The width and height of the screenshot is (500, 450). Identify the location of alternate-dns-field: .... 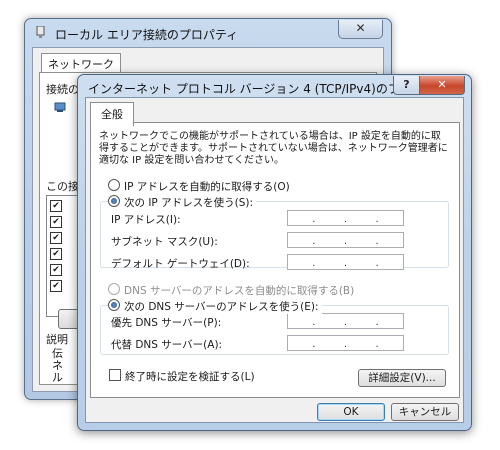
(345, 343).